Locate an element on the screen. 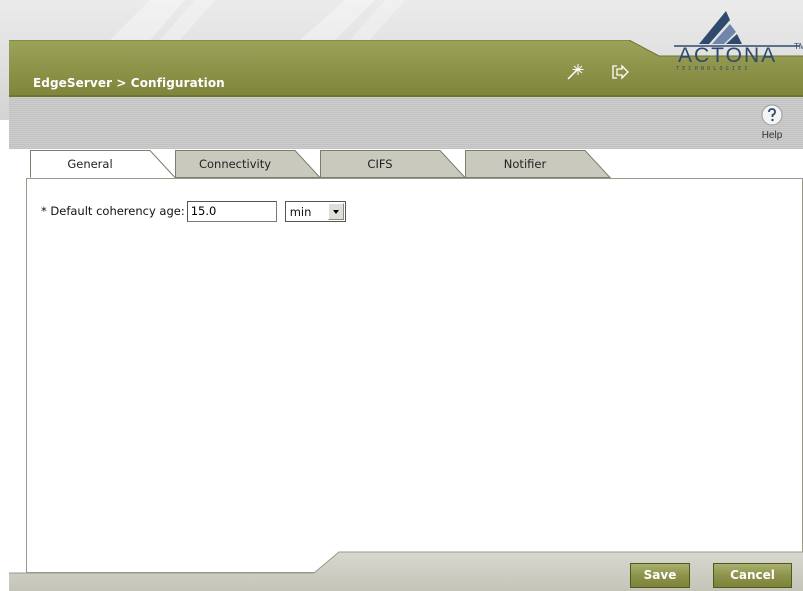  help-button: Help is located at coordinates (772, 126).